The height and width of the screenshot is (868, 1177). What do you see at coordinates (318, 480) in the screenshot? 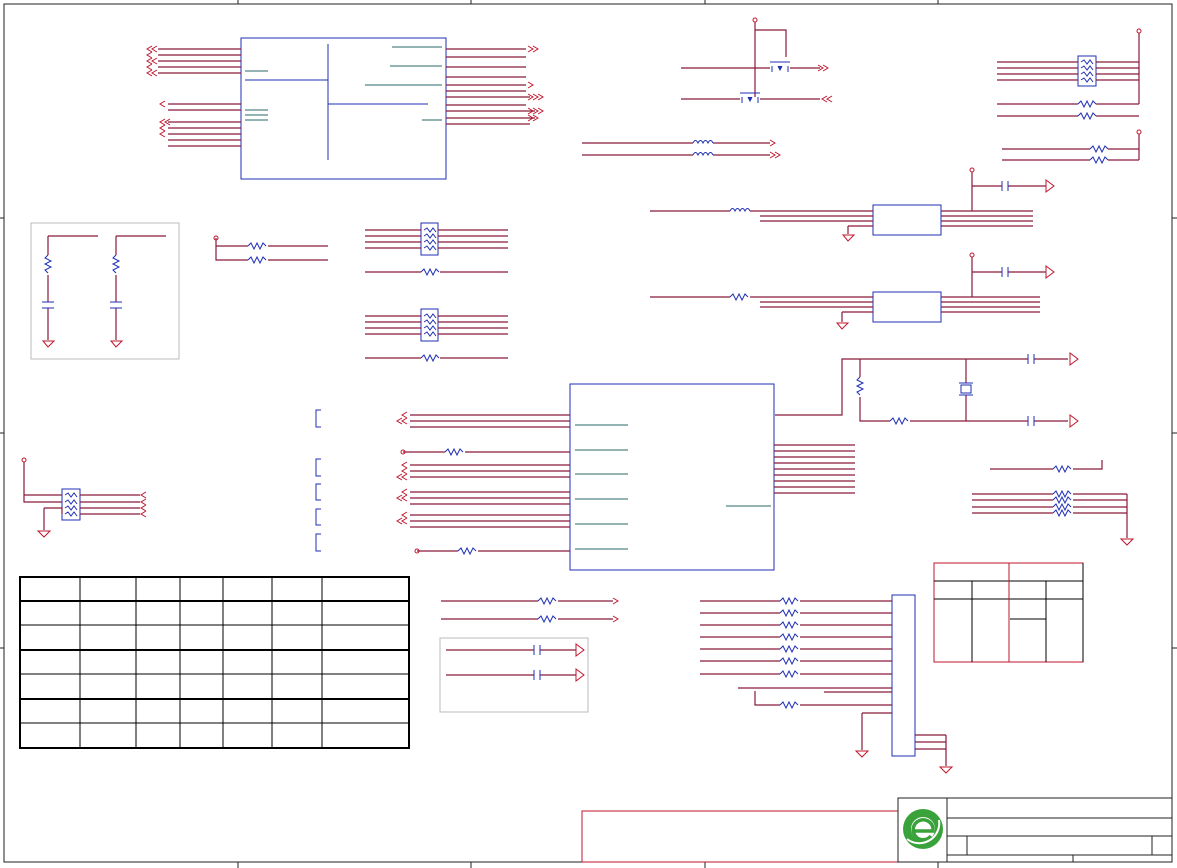
I see `bracket-markers` at bounding box center [318, 480].